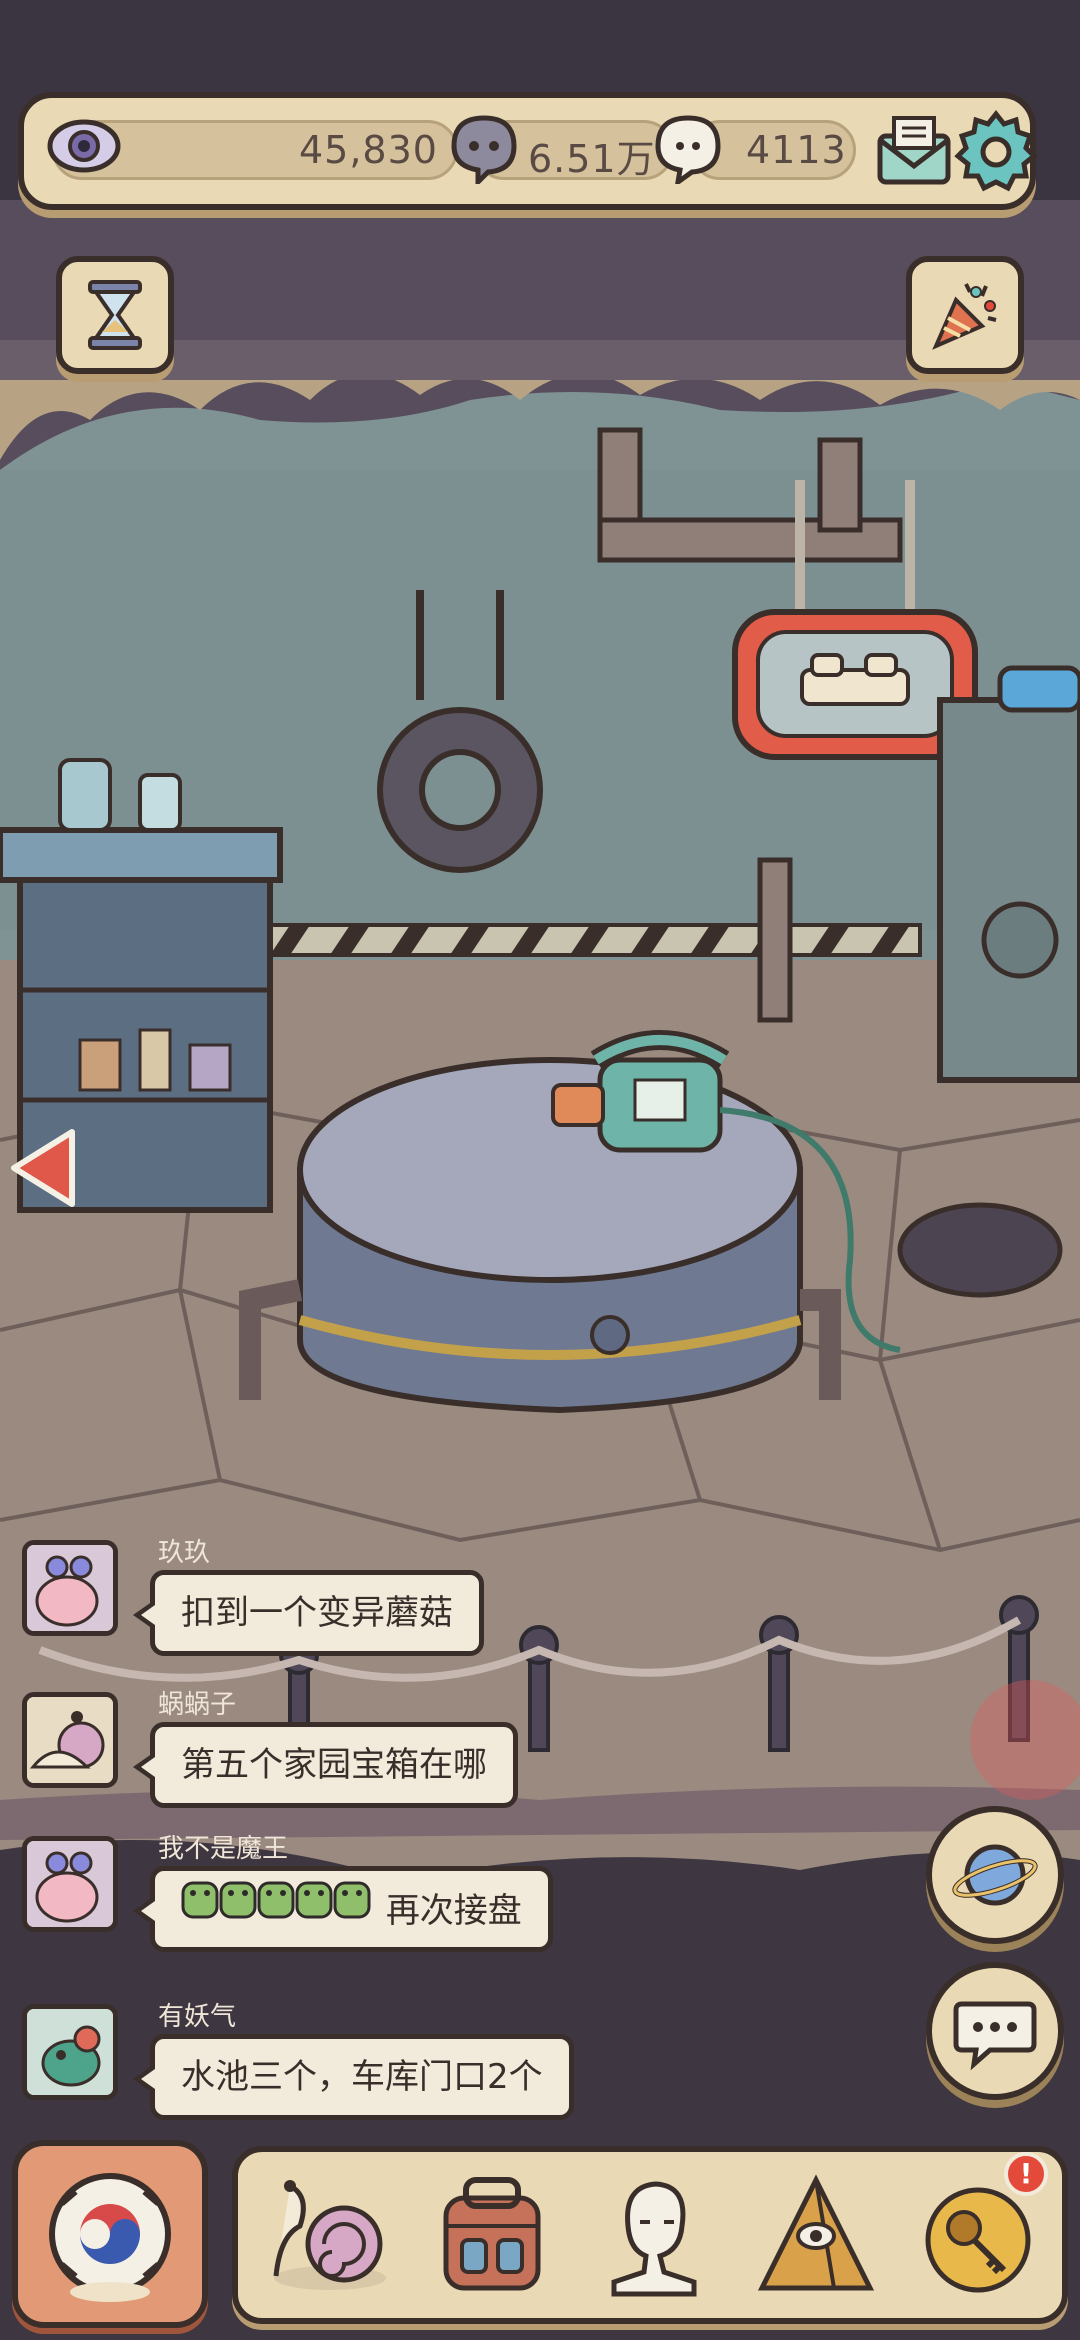  What do you see at coordinates (197, 2017) in the screenshot?
I see `chat-username: 有妖气` at bounding box center [197, 2017].